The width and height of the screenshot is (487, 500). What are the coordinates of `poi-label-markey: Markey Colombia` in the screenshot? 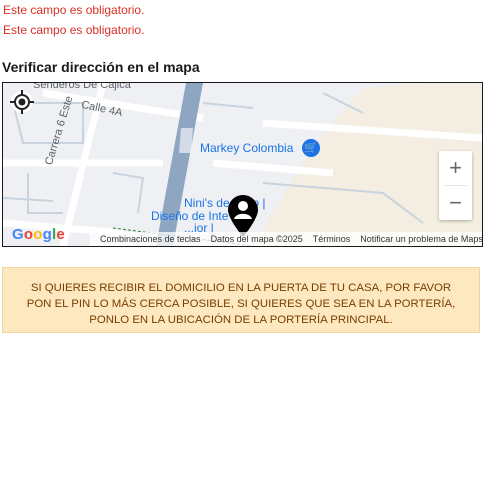 It's located at (246, 148).